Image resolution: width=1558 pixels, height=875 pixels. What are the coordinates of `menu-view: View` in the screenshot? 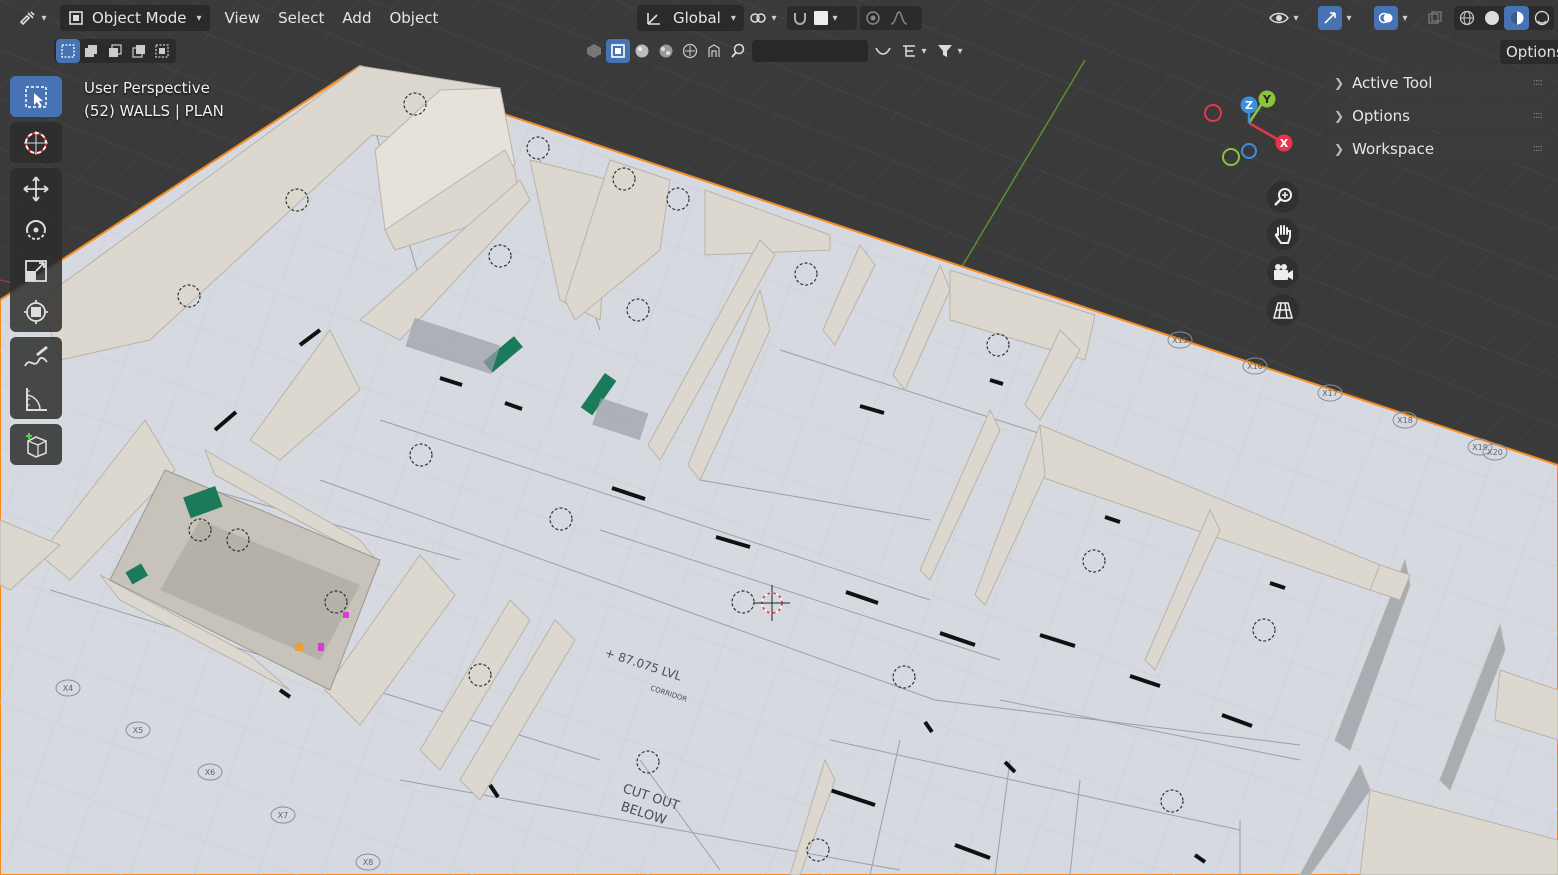 It's located at (243, 18).